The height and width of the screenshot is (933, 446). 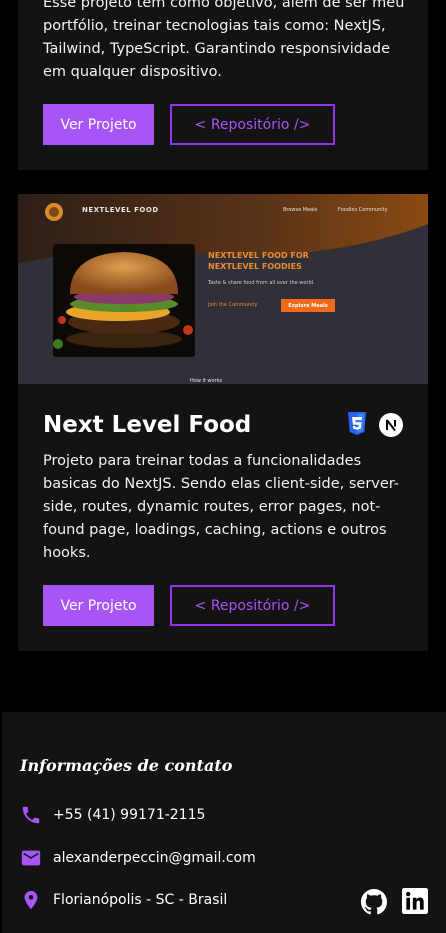 What do you see at coordinates (154, 858) in the screenshot?
I see `email-text: alexanderpeccin@gmail.com` at bounding box center [154, 858].